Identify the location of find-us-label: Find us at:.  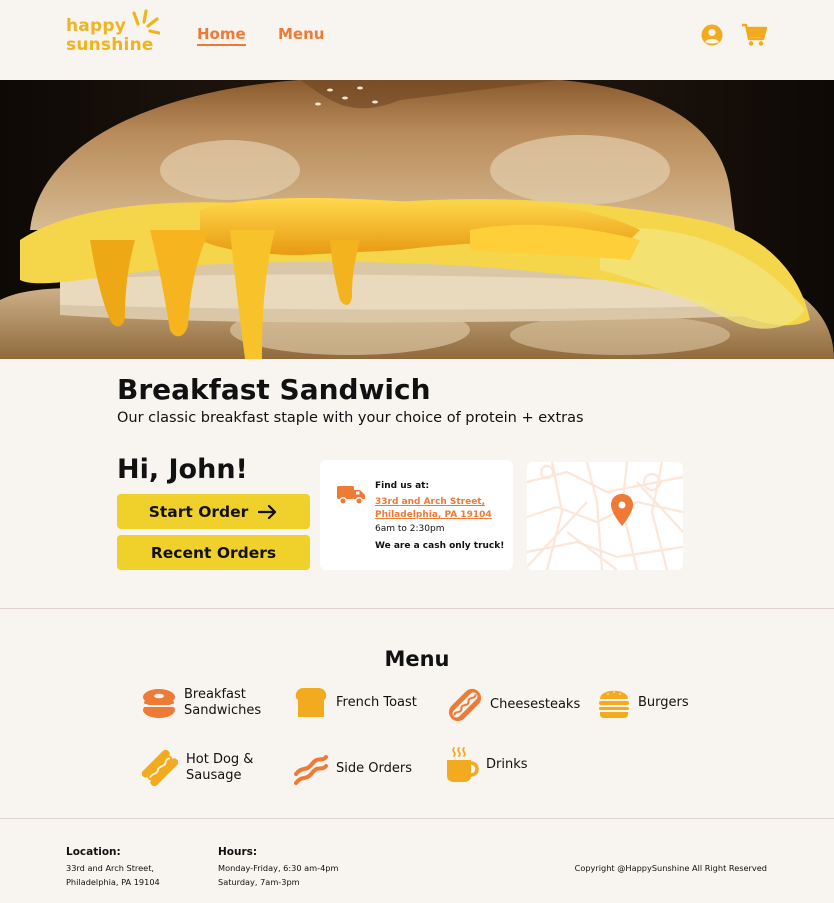
(402, 486).